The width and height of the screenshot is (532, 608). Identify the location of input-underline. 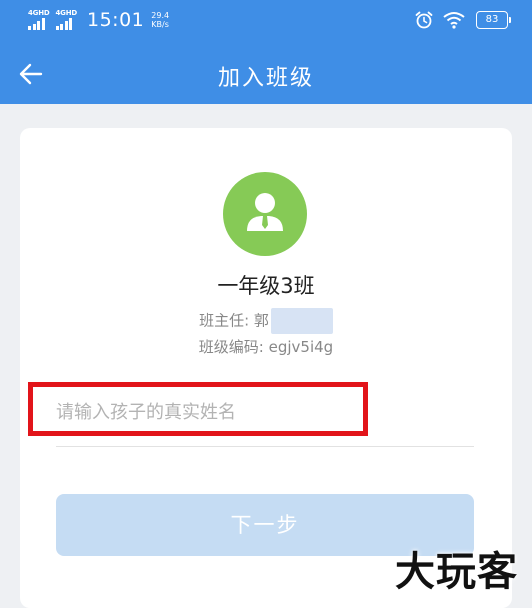
(265, 446).